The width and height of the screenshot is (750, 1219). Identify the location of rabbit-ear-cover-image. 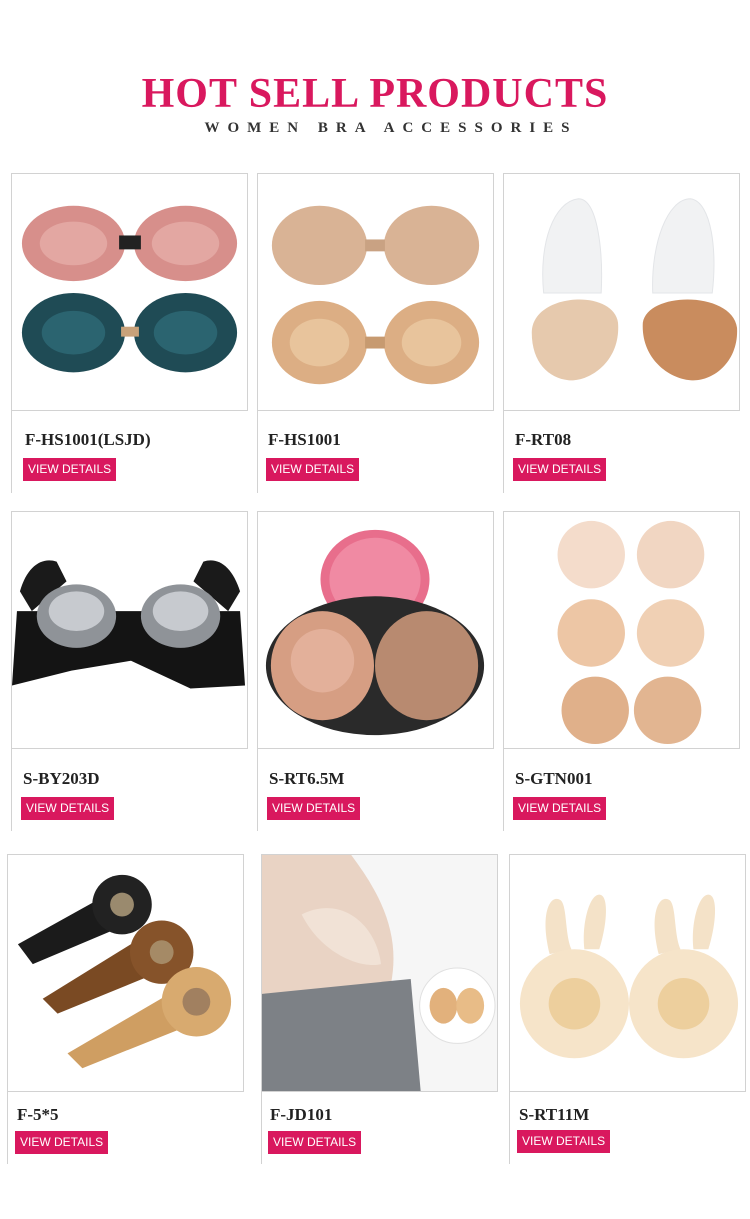
(629, 976).